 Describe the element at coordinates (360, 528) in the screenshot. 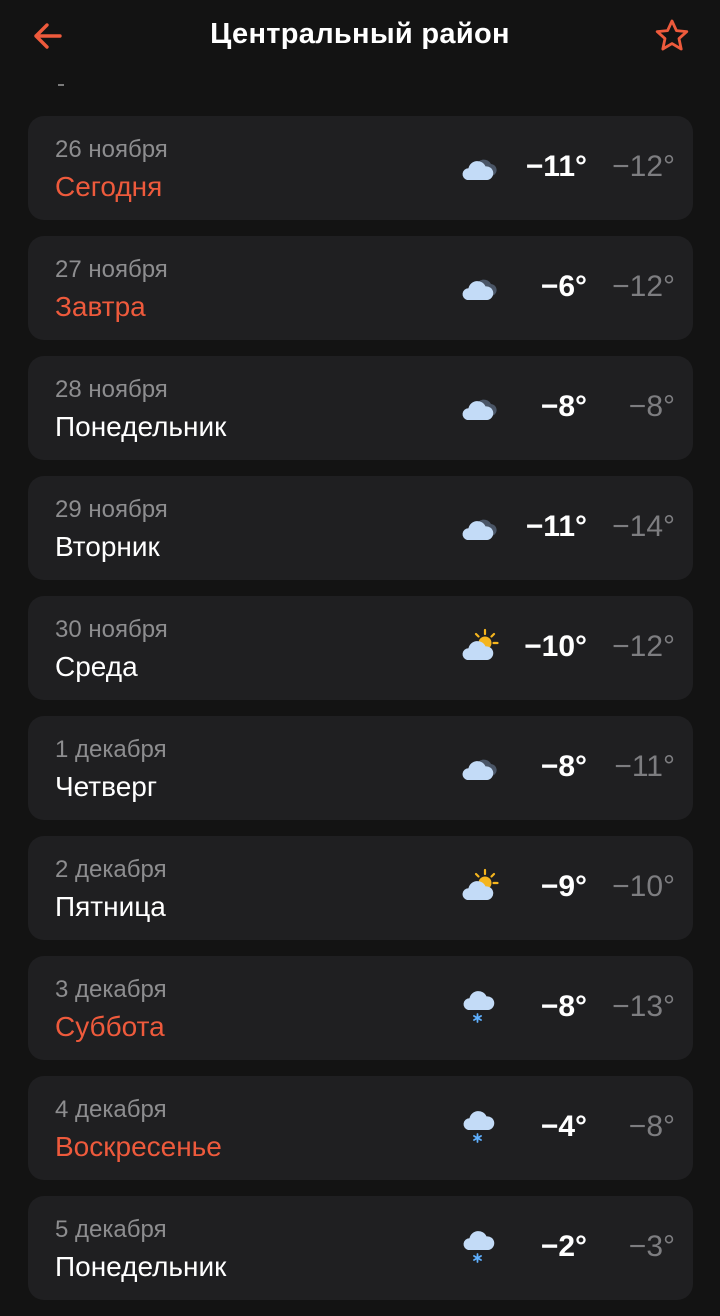

I see `forecast-day-card: 29 ноября Вторник −11° −14°` at that location.